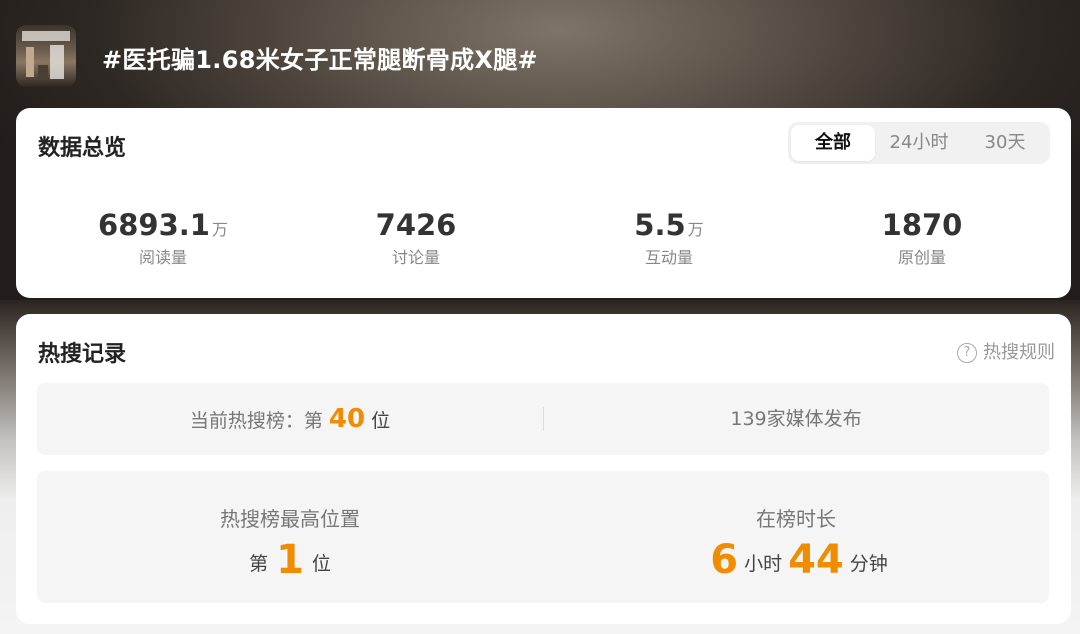  What do you see at coordinates (415, 257) in the screenshot?
I see `stat-label: 讨论量` at bounding box center [415, 257].